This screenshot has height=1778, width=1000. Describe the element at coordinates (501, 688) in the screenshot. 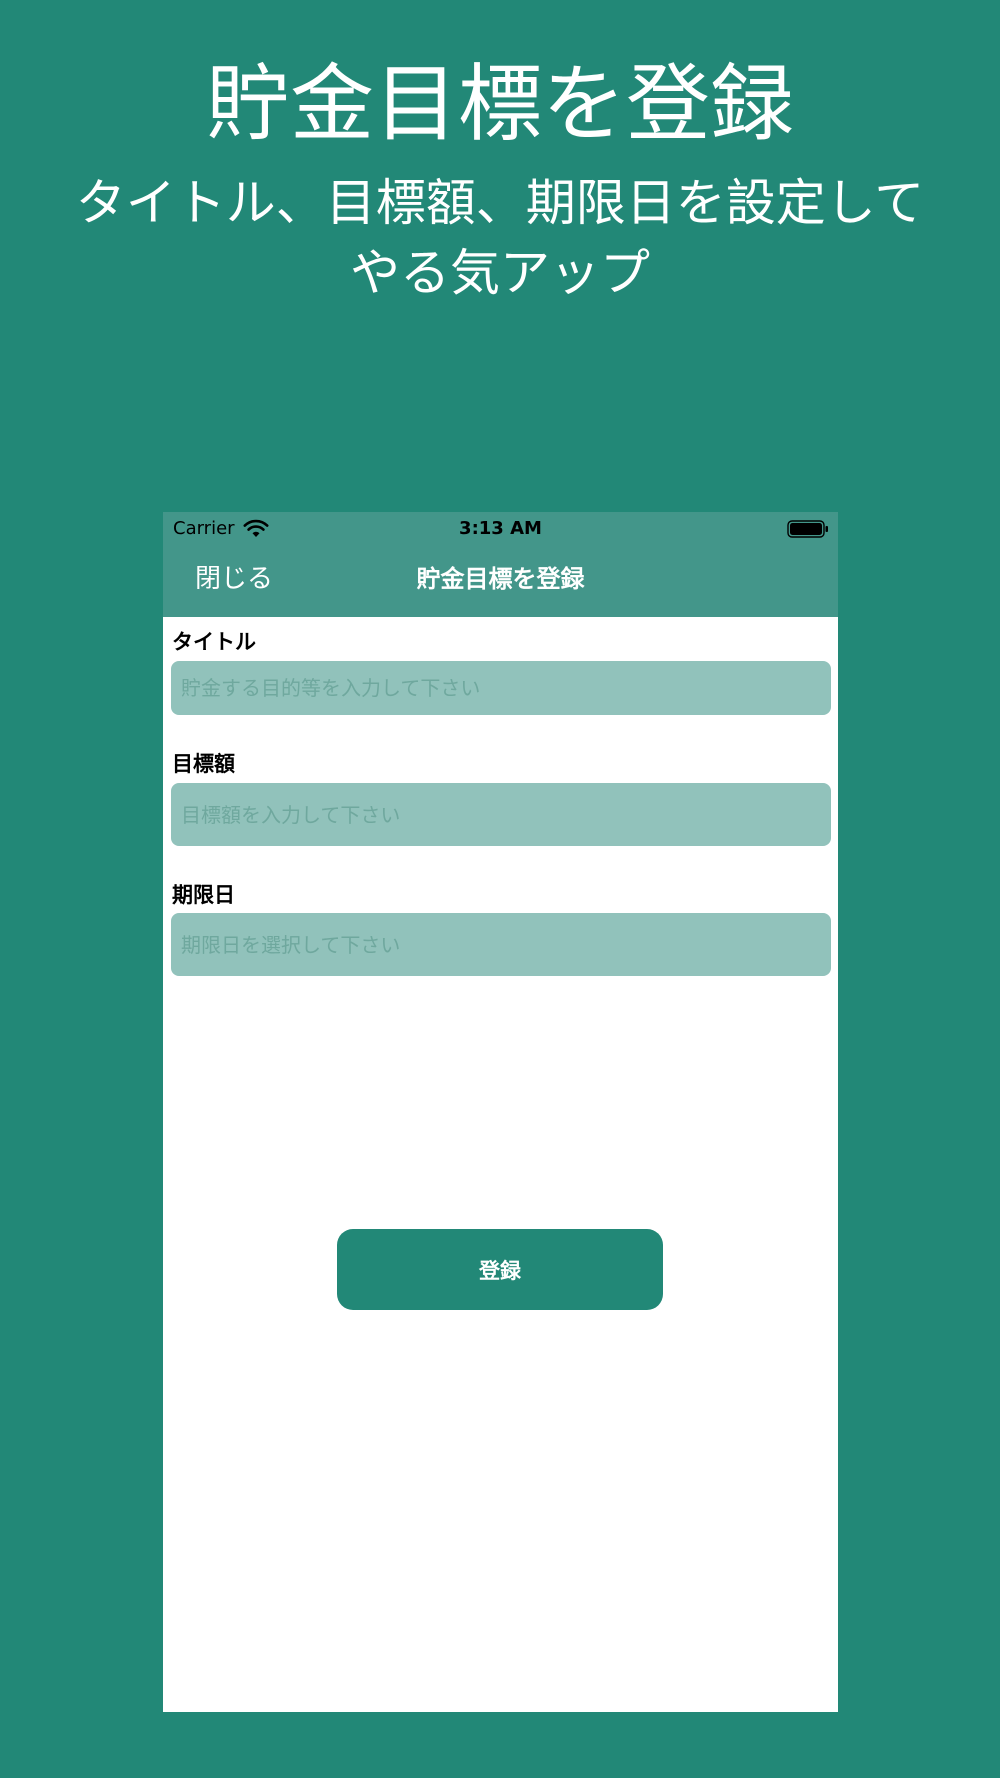

I see `title-input` at that location.